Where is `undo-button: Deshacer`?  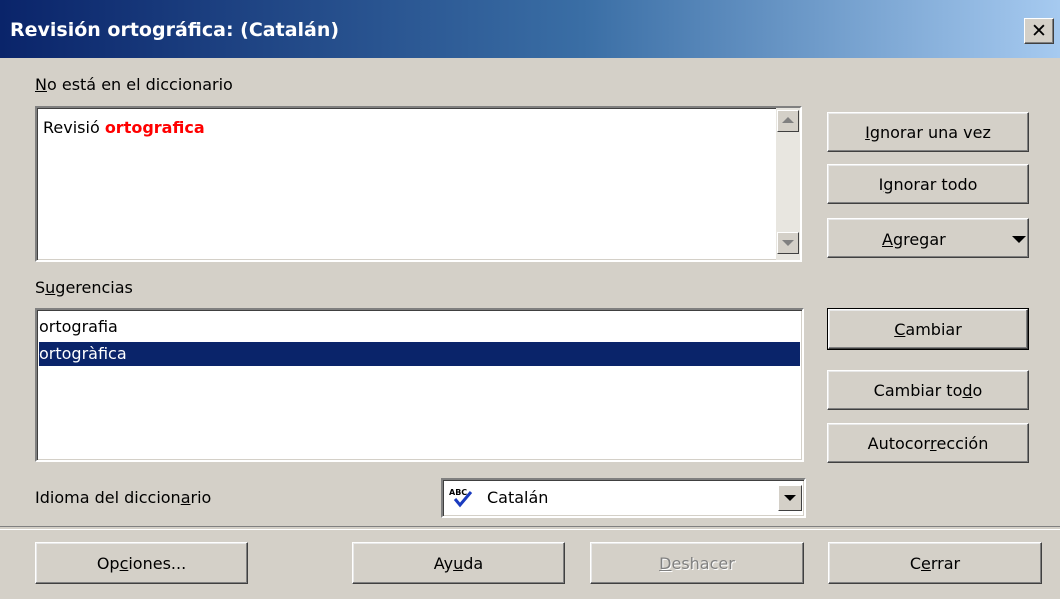
undo-button: Deshacer is located at coordinates (697, 563).